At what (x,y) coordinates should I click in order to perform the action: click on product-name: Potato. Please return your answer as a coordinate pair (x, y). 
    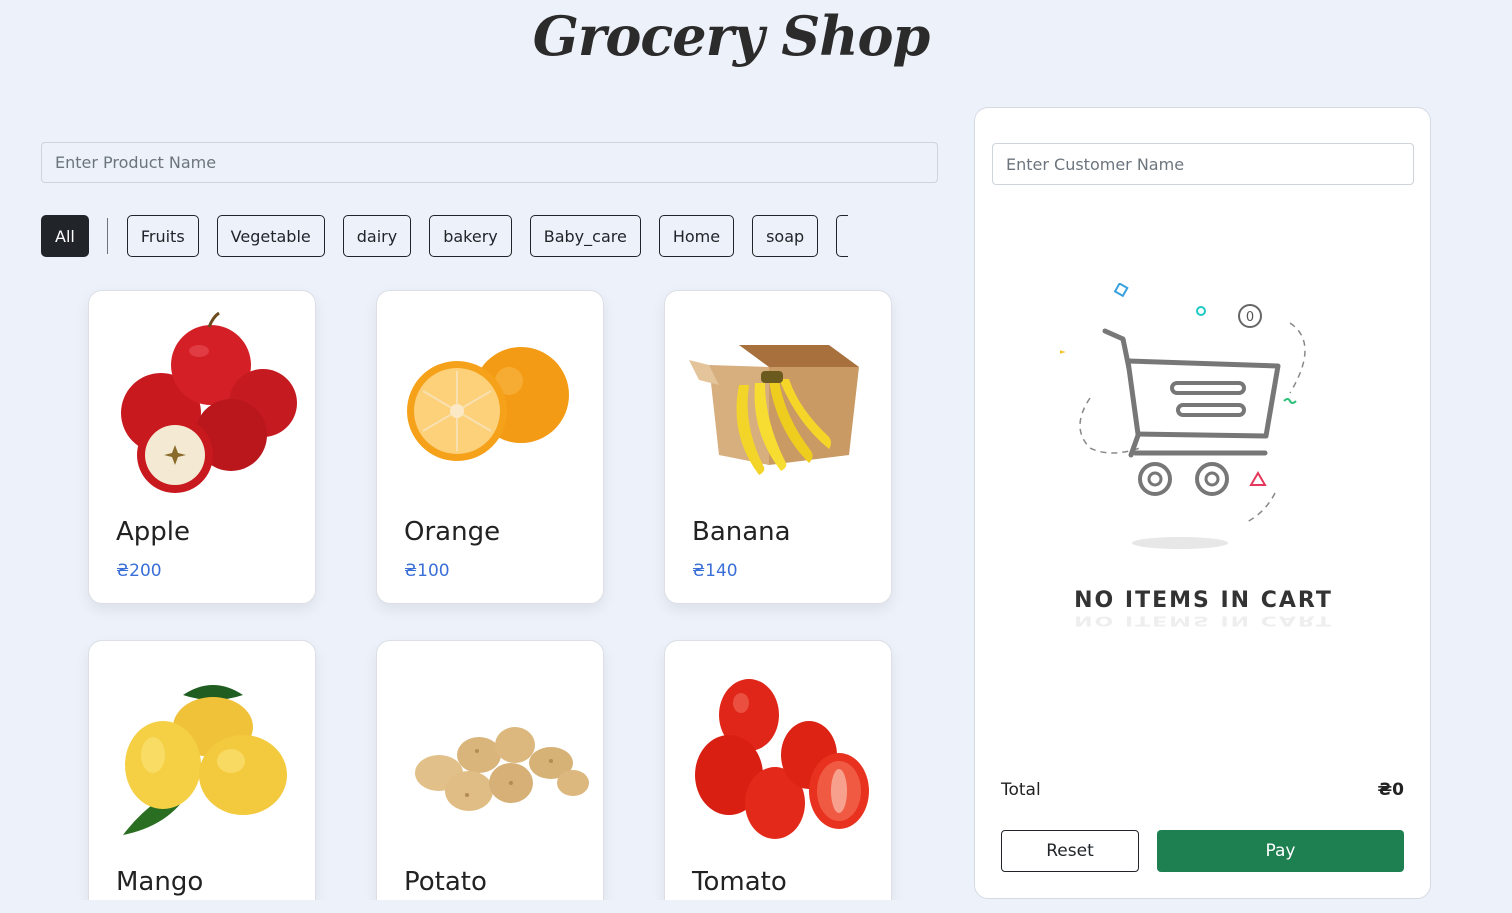
    Looking at the image, I should click on (445, 882).